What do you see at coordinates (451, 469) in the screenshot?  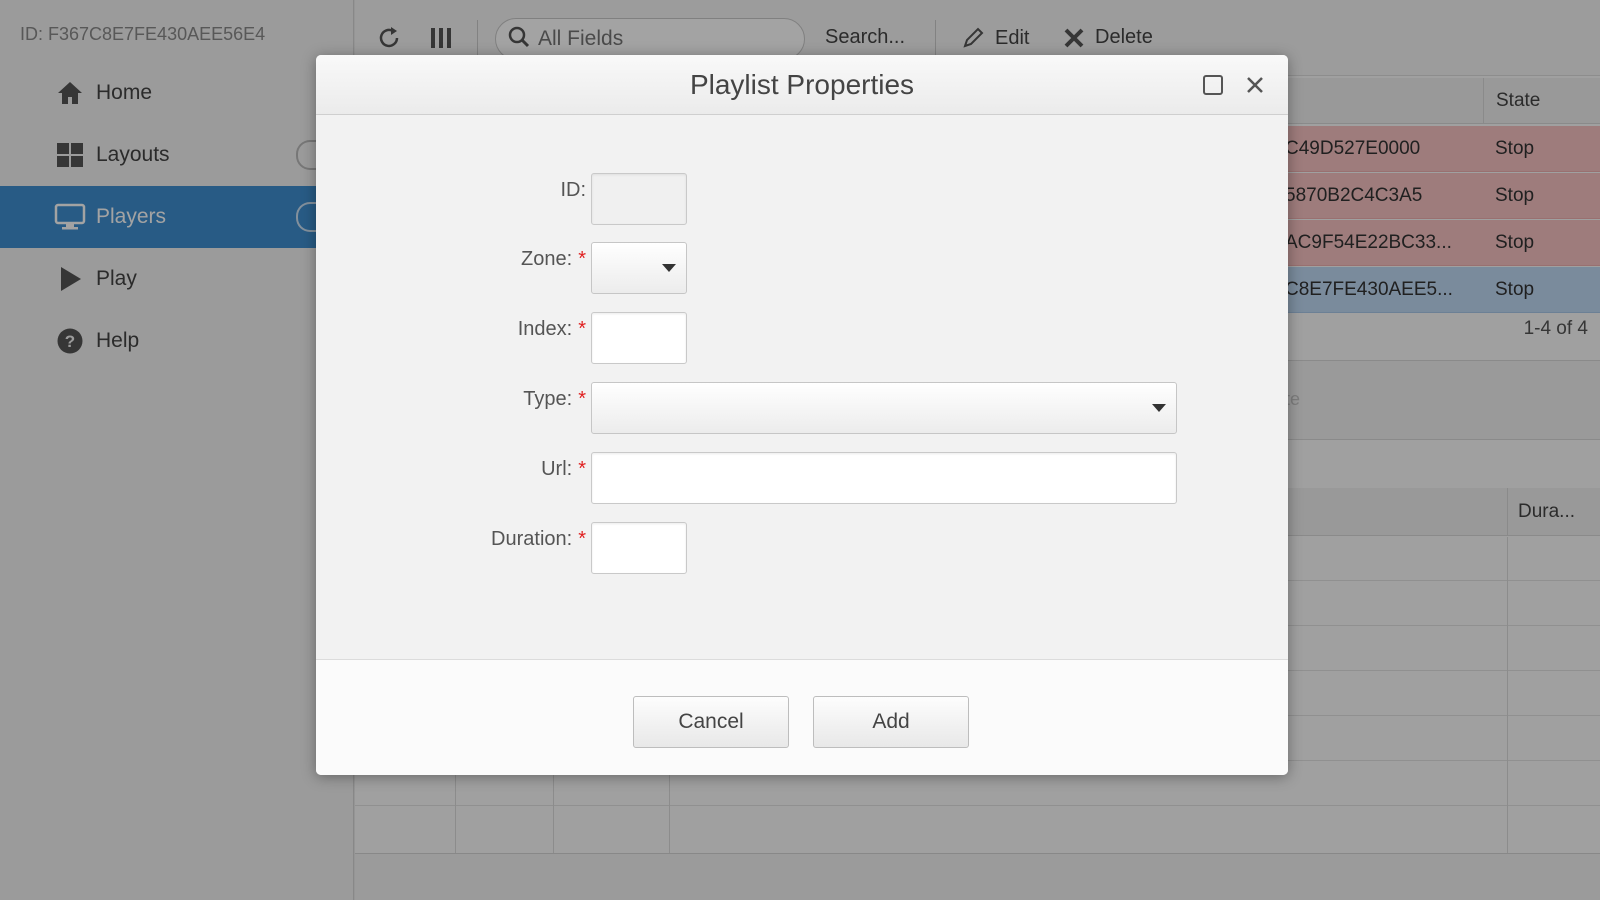 I see `url-label: Url: *` at bounding box center [451, 469].